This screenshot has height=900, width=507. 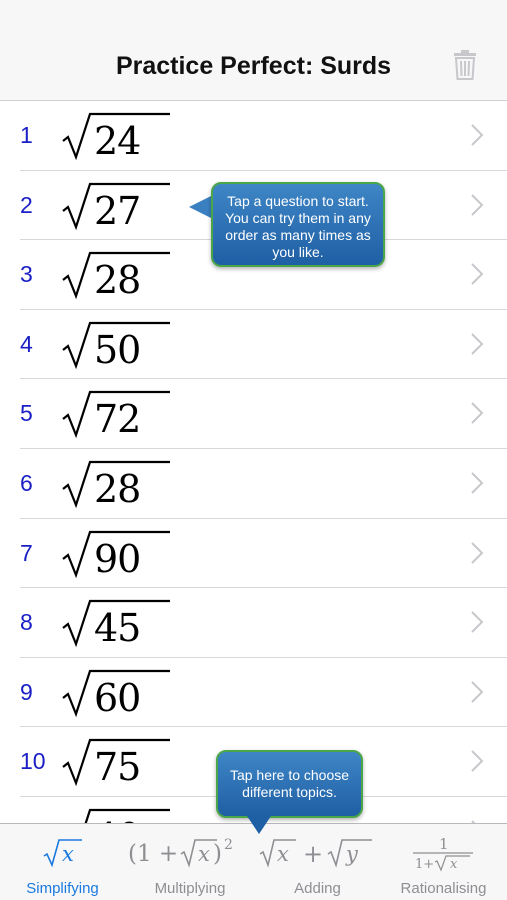 What do you see at coordinates (228, 845) in the screenshot?
I see `svg-text: 2` at bounding box center [228, 845].